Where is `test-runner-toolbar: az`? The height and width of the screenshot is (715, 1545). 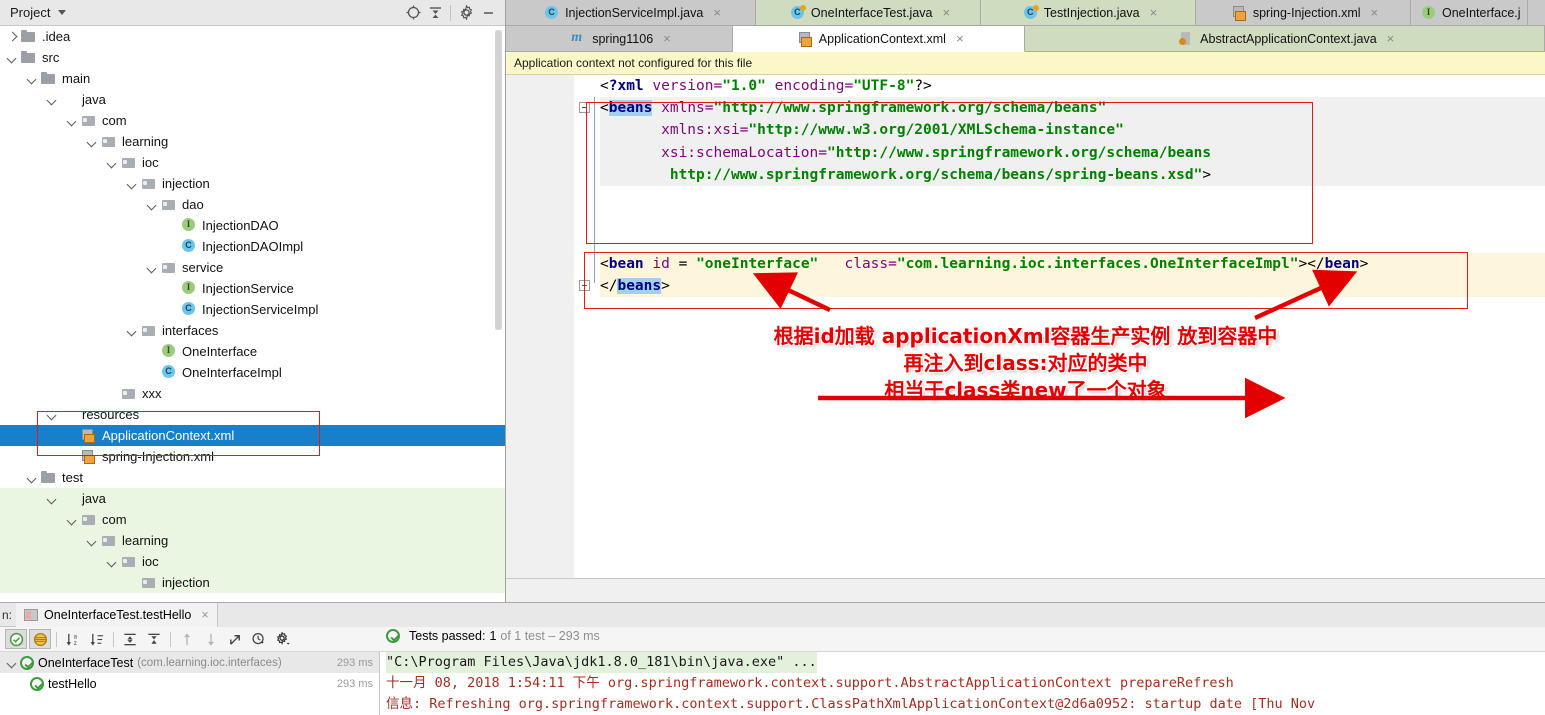 test-runner-toolbar: az is located at coordinates (772, 639).